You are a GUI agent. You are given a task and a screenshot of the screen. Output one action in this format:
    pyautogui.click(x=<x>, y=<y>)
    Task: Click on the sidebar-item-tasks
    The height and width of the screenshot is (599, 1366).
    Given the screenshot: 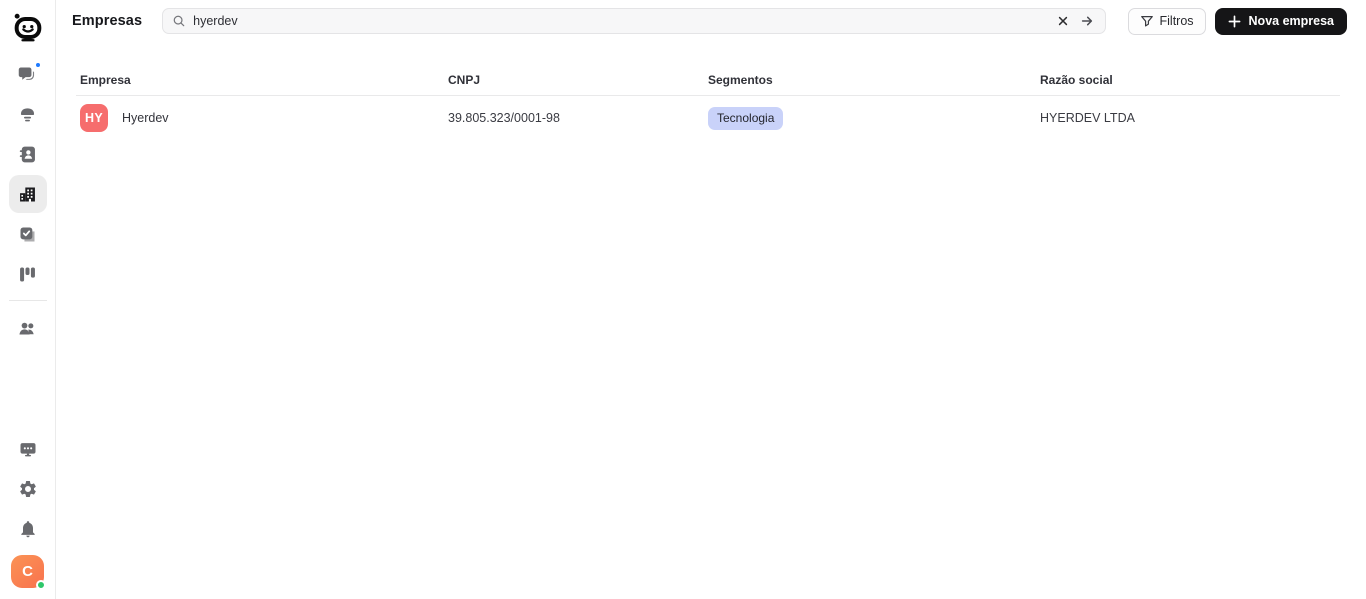 What is the action you would take?
    pyautogui.click(x=28, y=234)
    